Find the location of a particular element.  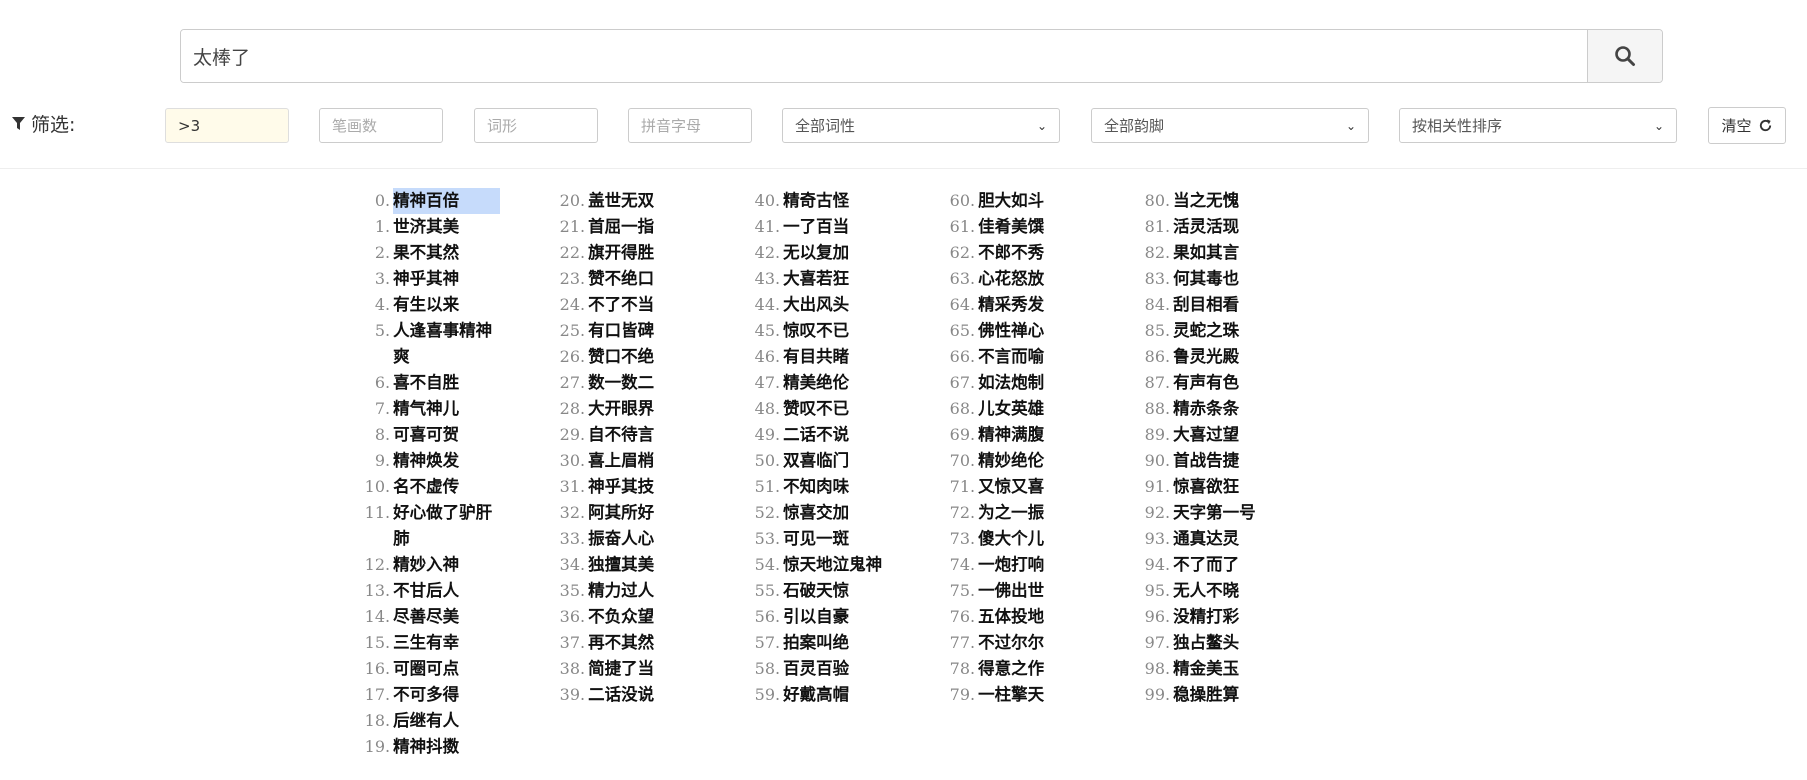

result-item: 24. 不了不当 is located at coordinates (622, 305).